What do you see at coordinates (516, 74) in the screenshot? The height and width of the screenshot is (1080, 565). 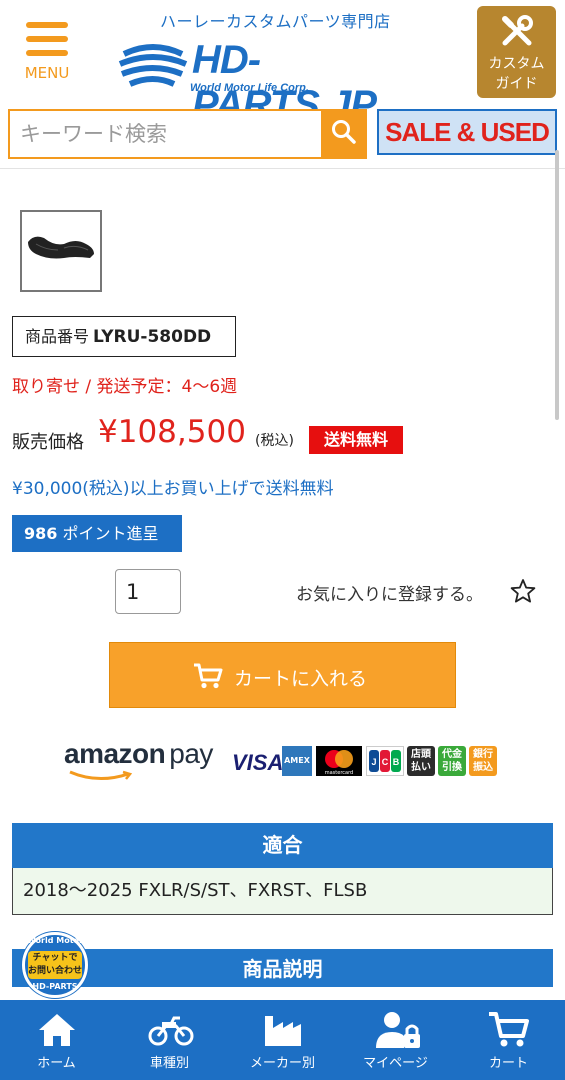 I see `custom-guide-label: カスタム ガイド` at bounding box center [516, 74].